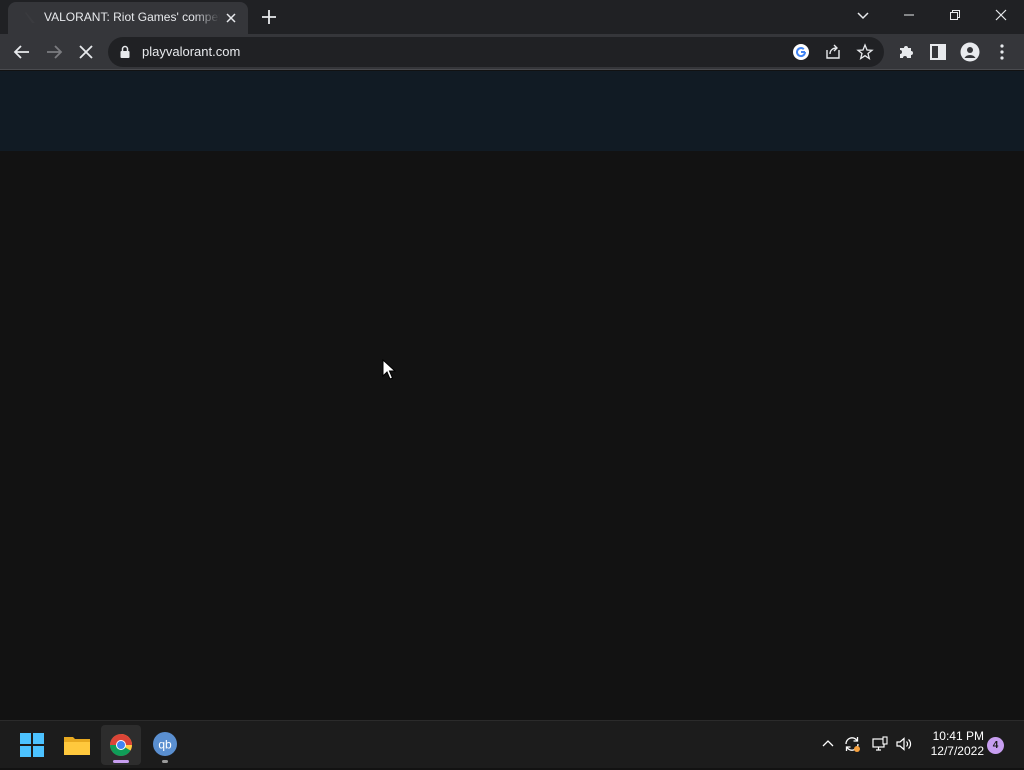  I want to click on active-app-indicator, so click(121, 761).